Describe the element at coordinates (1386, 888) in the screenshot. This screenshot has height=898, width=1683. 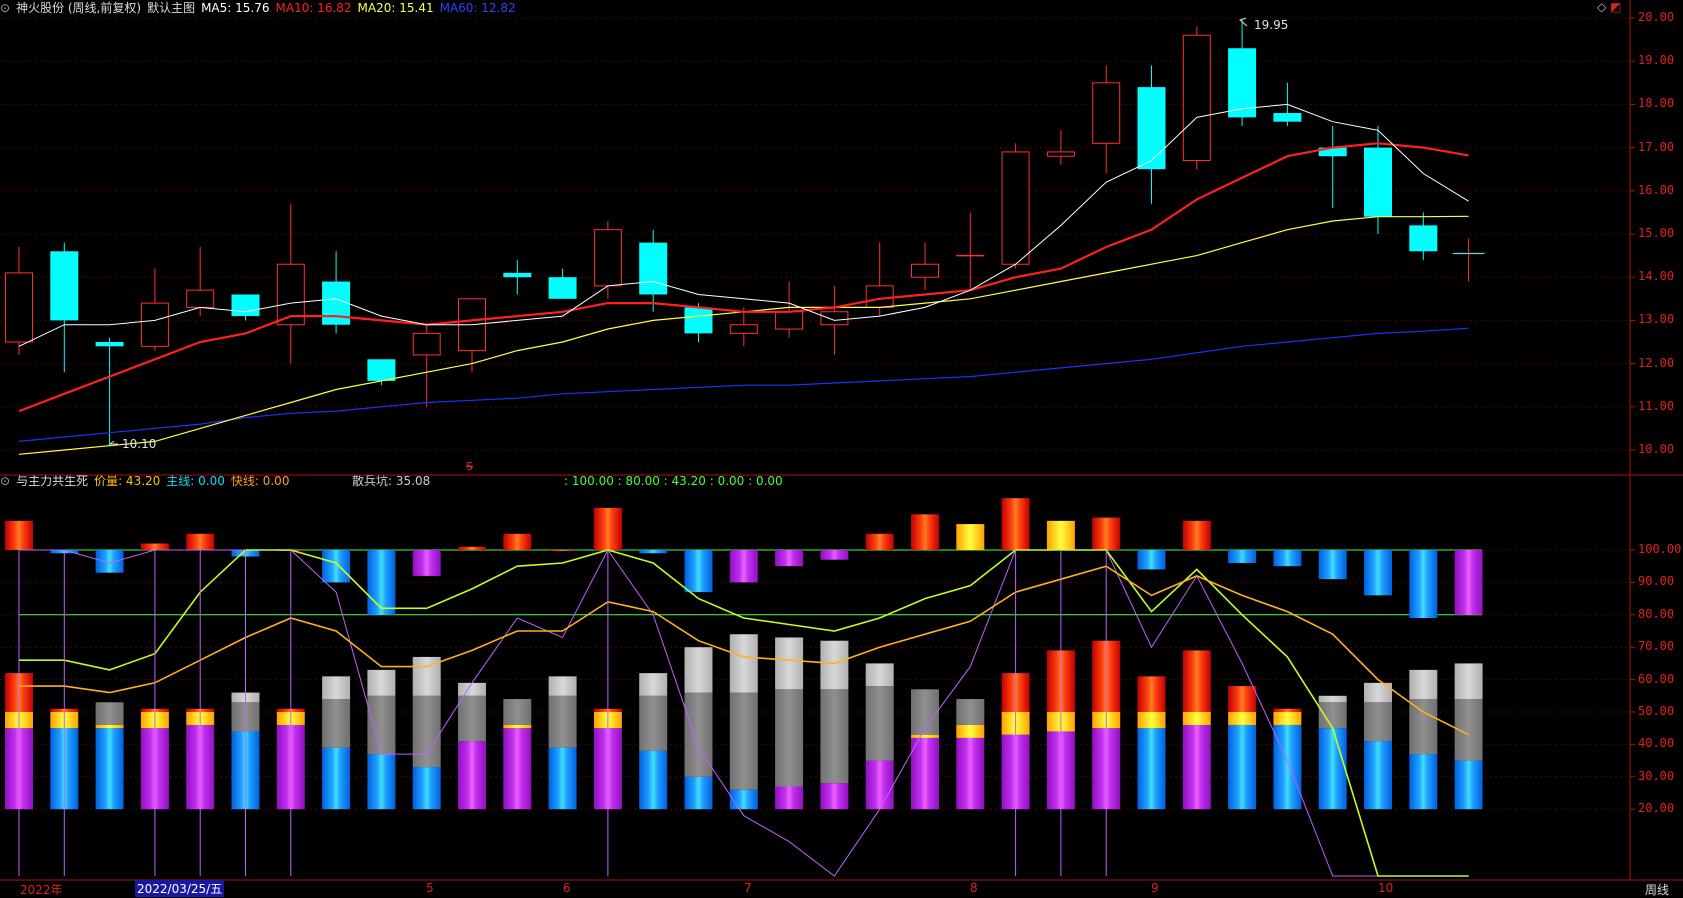
I see `month-label: 10` at that location.